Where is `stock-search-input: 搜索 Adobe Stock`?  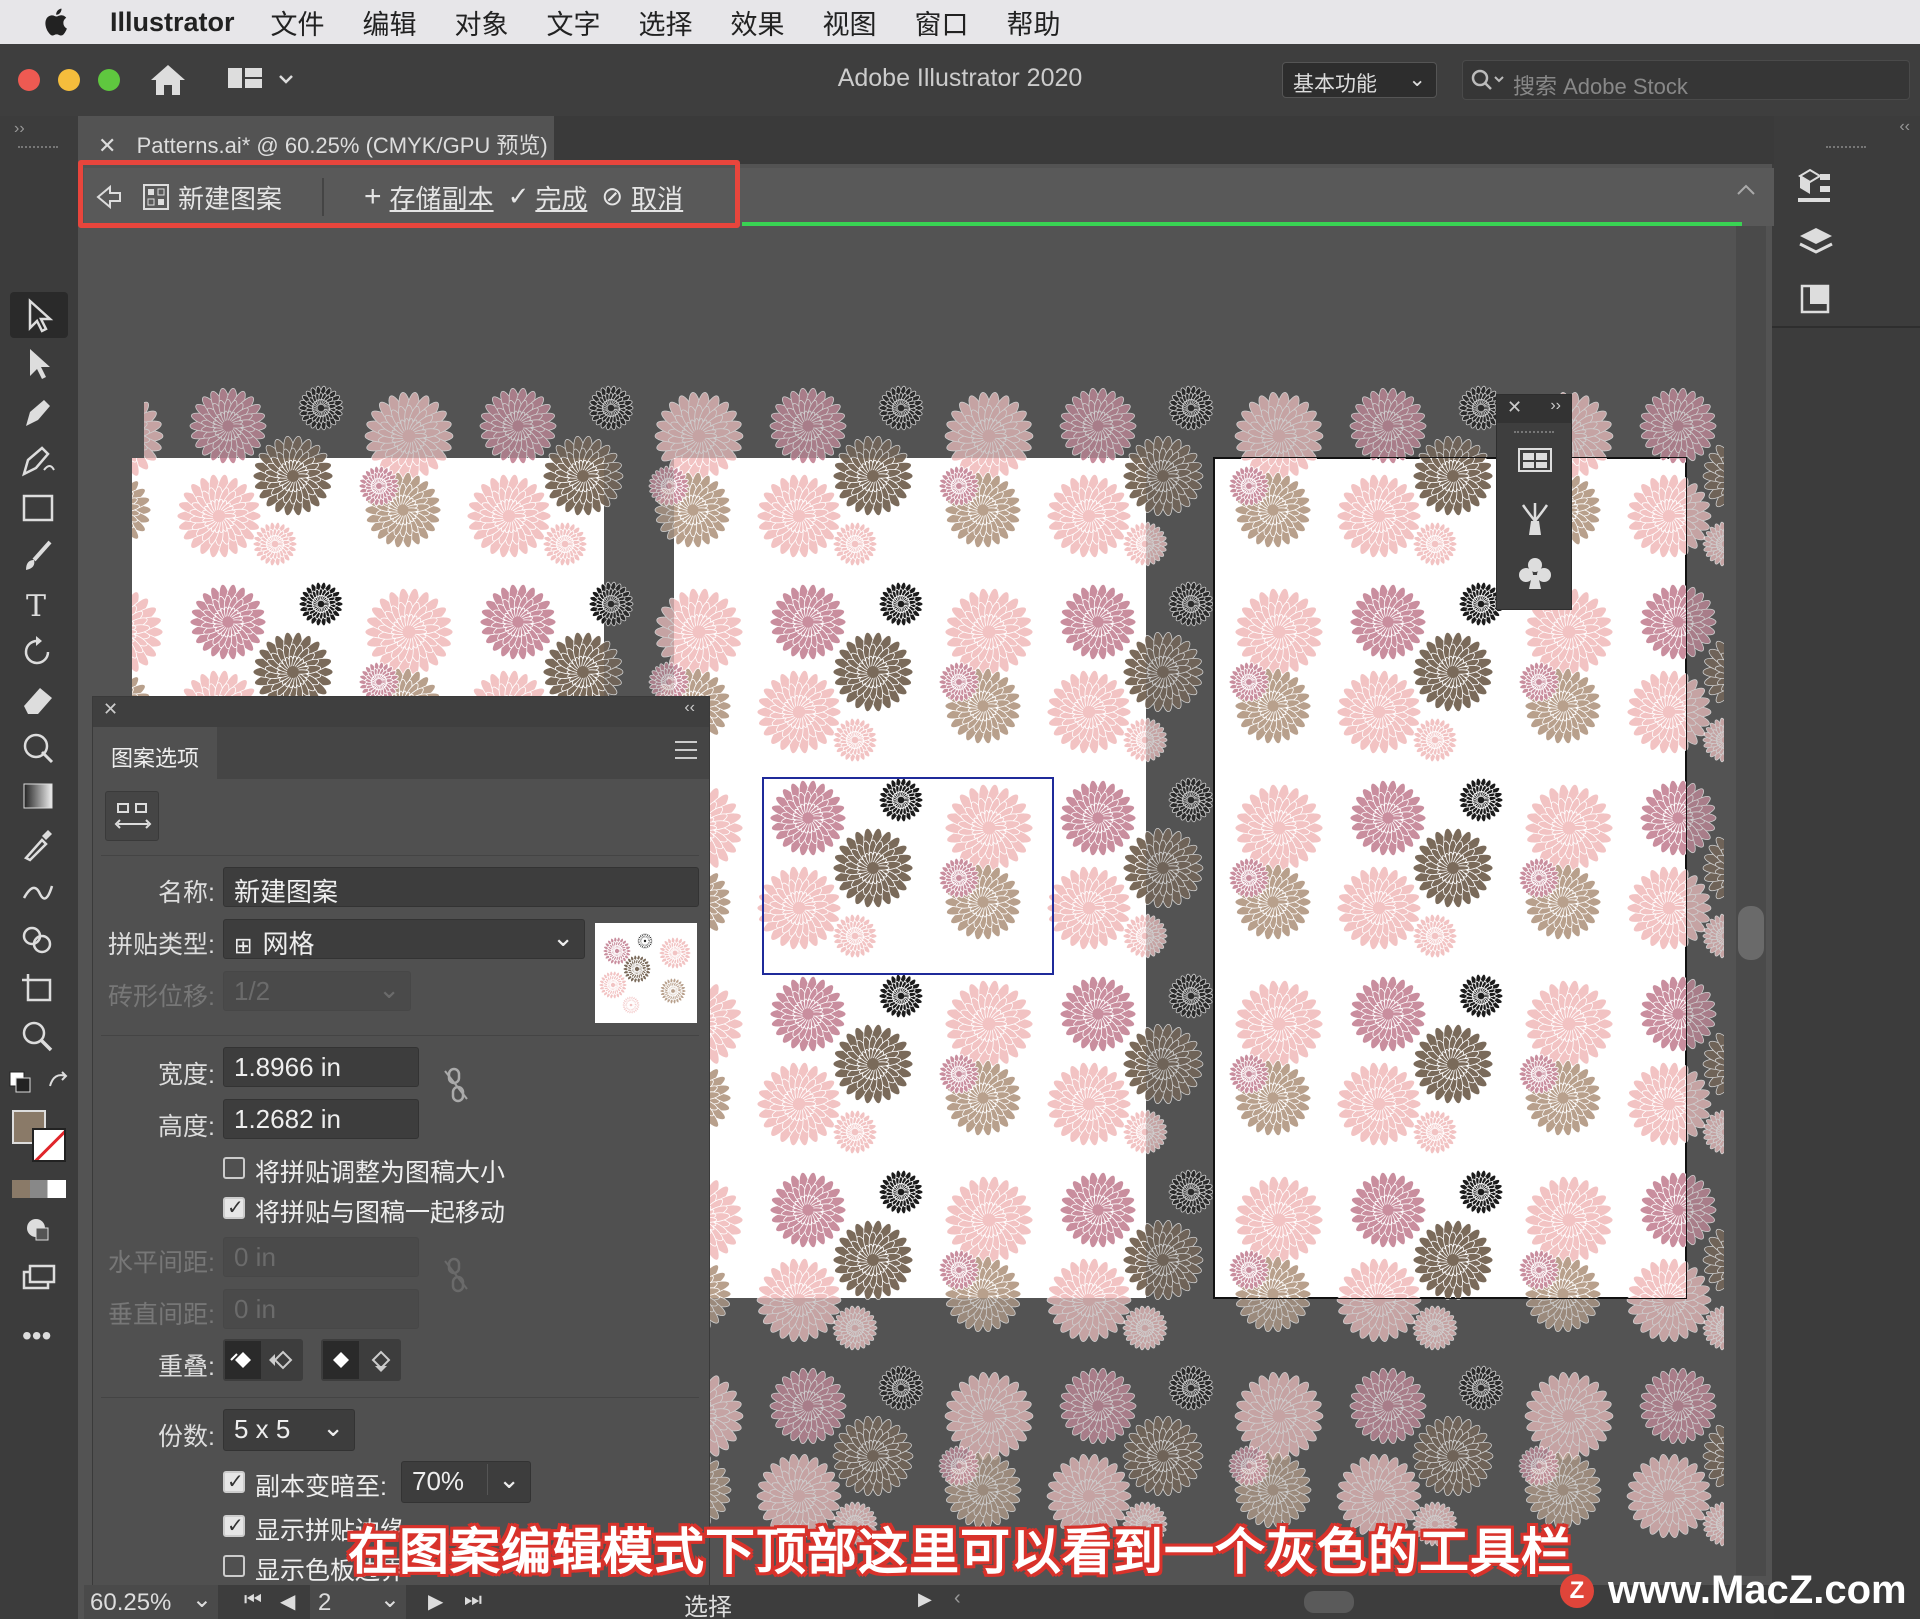
stock-search-input: 搜索 Adobe Stock is located at coordinates (1686, 80).